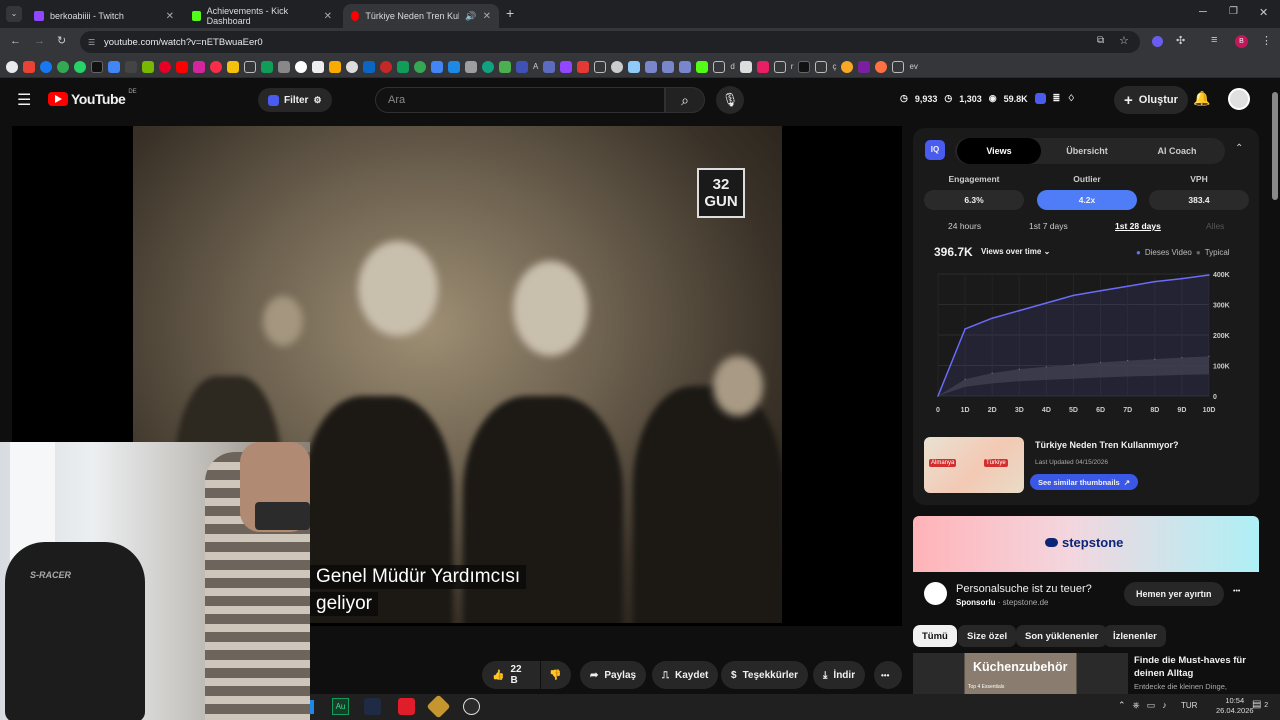 This screenshot has height=720, width=1280. I want to click on tab-ai-coach: AI Coach, so click(1177, 151).